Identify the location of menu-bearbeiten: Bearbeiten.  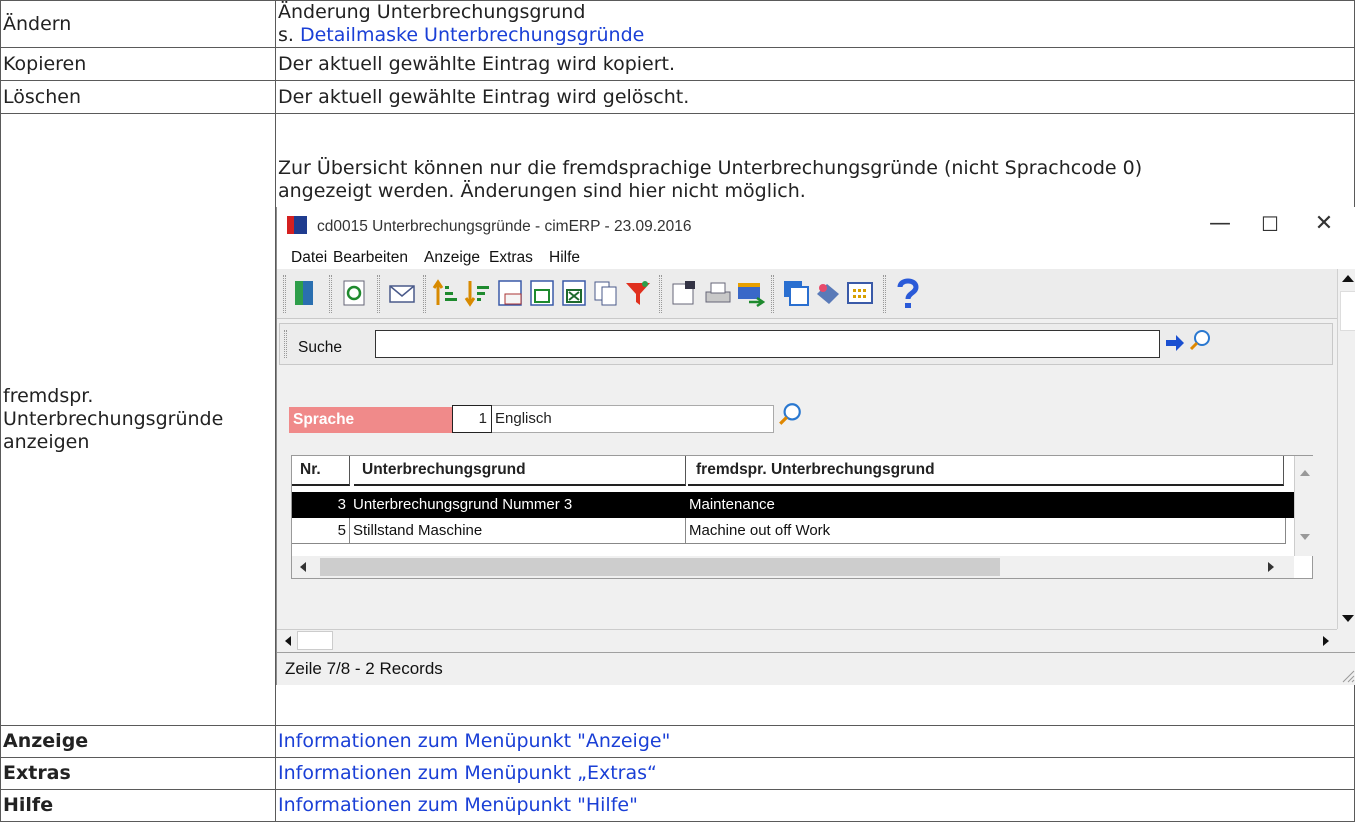
(370, 257).